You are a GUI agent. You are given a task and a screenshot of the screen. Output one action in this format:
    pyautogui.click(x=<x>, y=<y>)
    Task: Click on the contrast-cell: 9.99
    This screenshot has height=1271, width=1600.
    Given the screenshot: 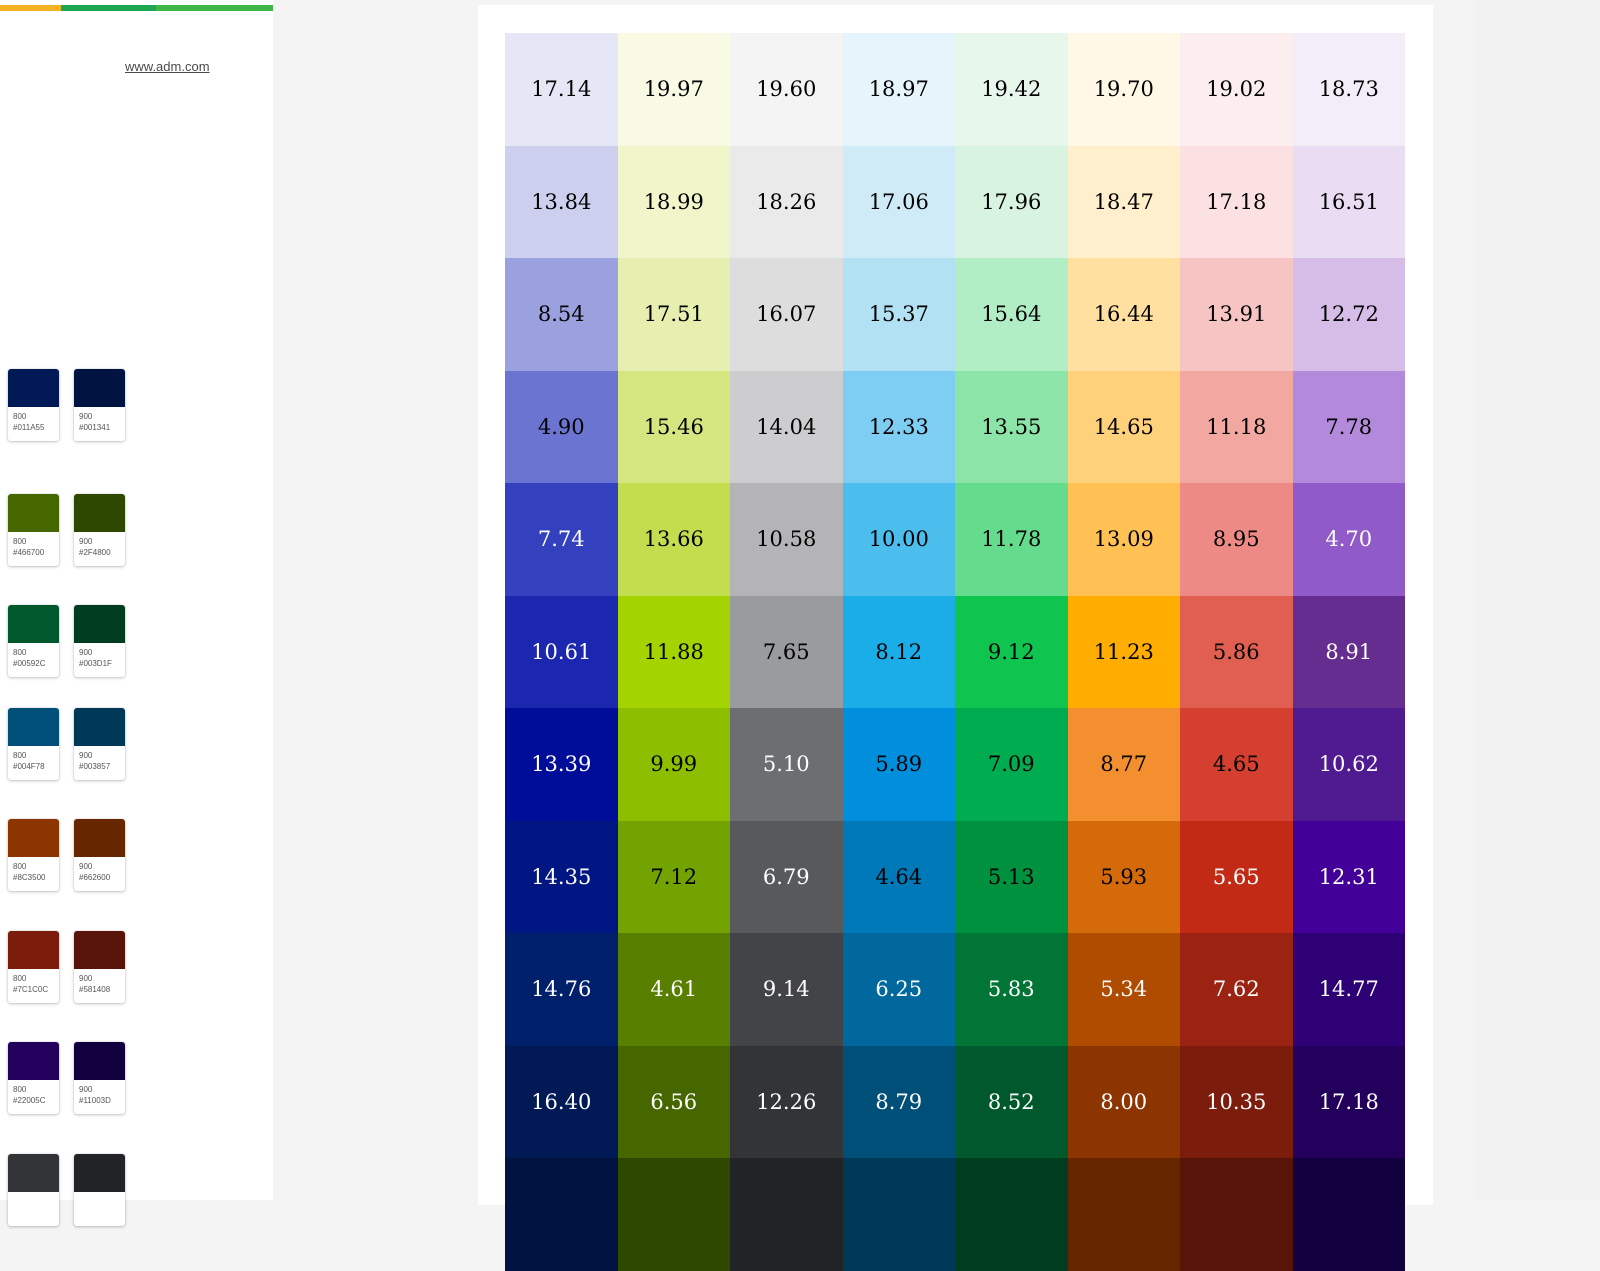 What is the action you would take?
    pyautogui.click(x=673, y=764)
    